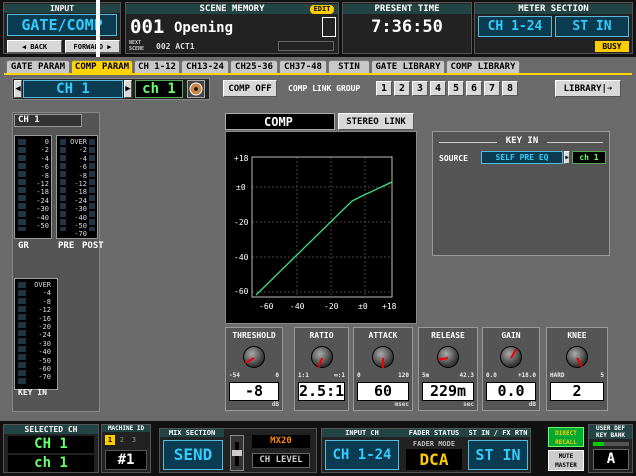 Image resolution: width=636 pixels, height=476 pixels. What do you see at coordinates (38, 66) in the screenshot?
I see `tab-gate-param: GATE PARAM` at bounding box center [38, 66].